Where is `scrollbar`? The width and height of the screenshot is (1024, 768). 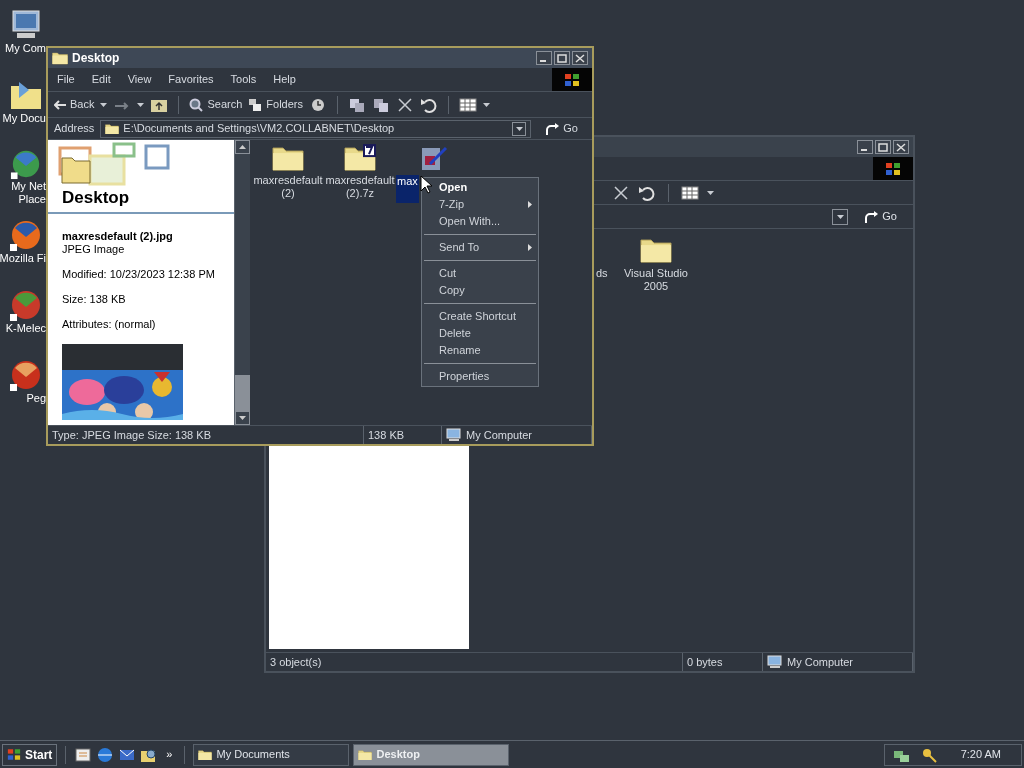
scrollbar is located at coordinates (242, 282).